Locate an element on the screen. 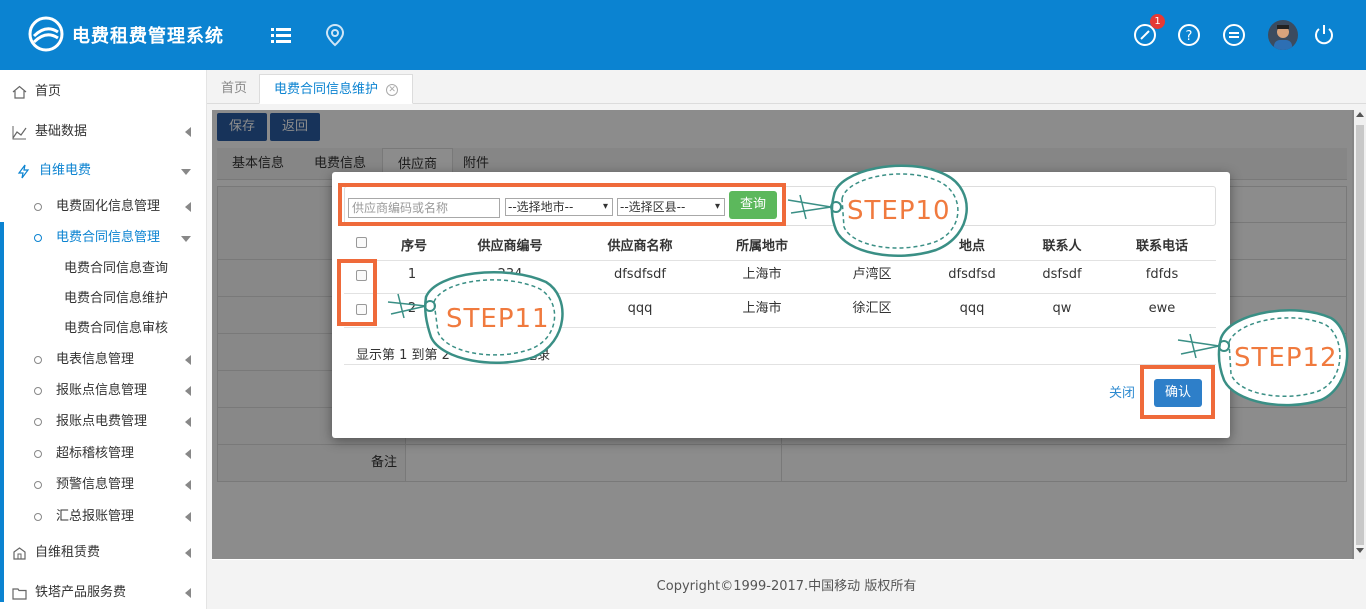 This screenshot has width=1366, height=609. location-pin-icon is located at coordinates (335, 35).